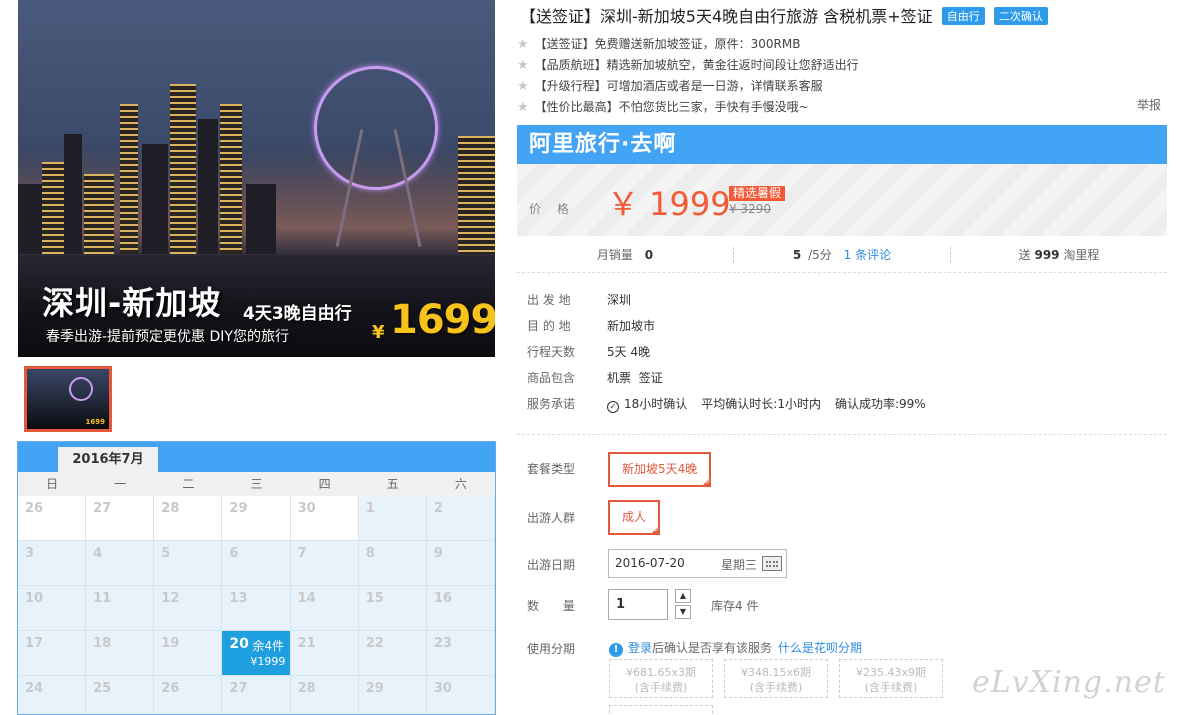  What do you see at coordinates (750, 209) in the screenshot?
I see `original-price: ¥ 3290` at bounding box center [750, 209].